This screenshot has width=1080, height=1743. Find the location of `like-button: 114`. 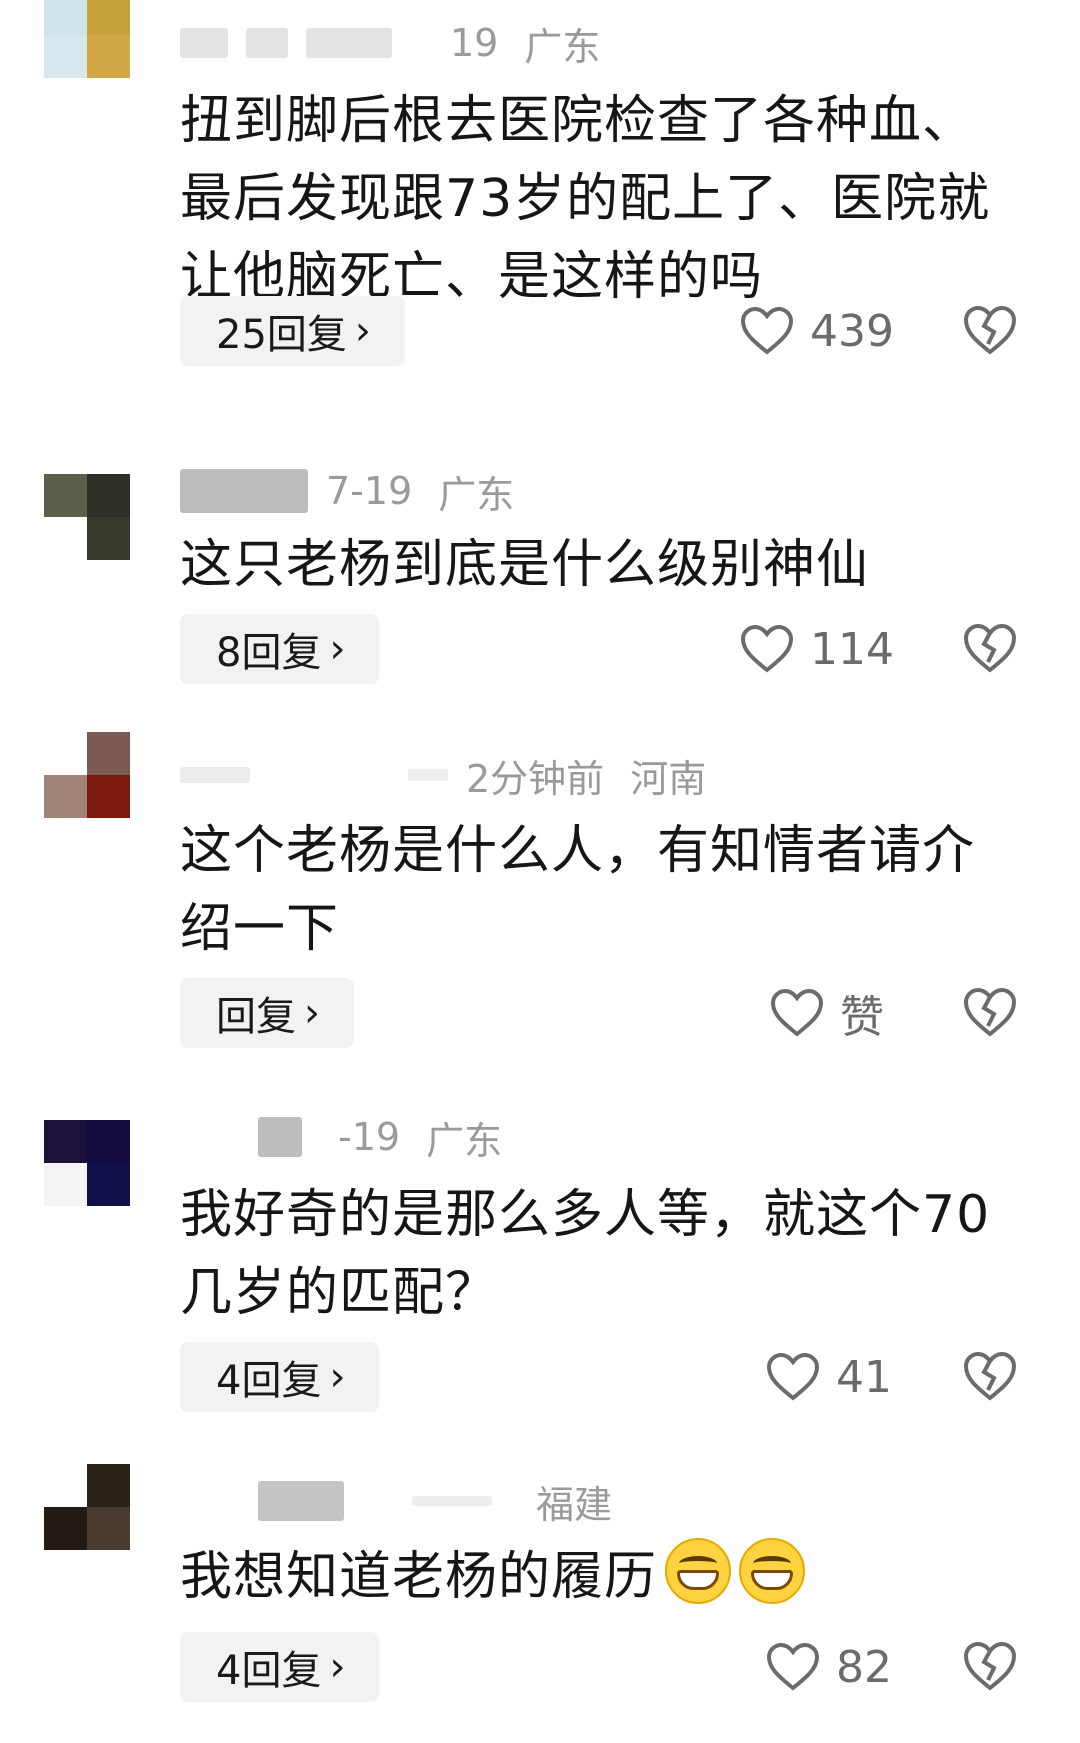

like-button: 114 is located at coordinates (817, 649).